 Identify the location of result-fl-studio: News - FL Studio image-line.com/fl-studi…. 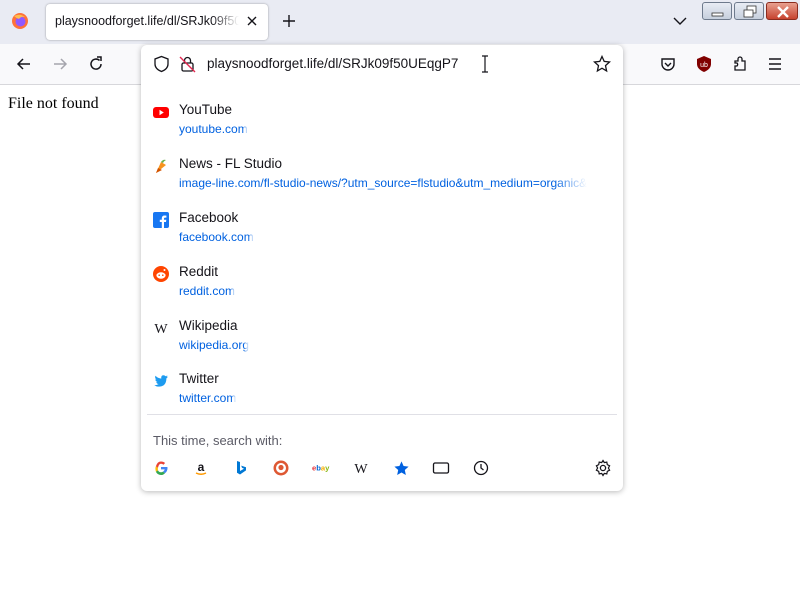
(382, 180).